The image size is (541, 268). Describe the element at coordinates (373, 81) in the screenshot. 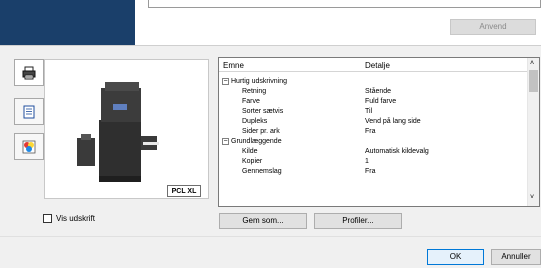

I see `group-quick-print: − Hurtig udskrivning` at that location.